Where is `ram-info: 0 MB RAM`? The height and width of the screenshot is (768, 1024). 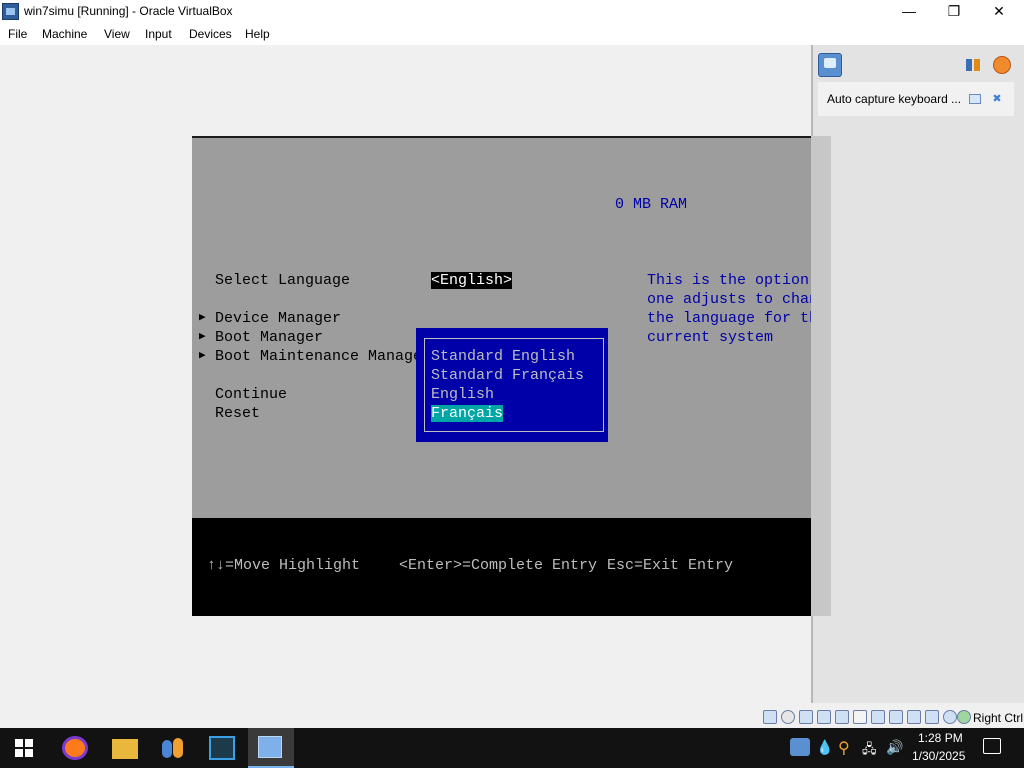 ram-info: 0 MB RAM is located at coordinates (651, 204).